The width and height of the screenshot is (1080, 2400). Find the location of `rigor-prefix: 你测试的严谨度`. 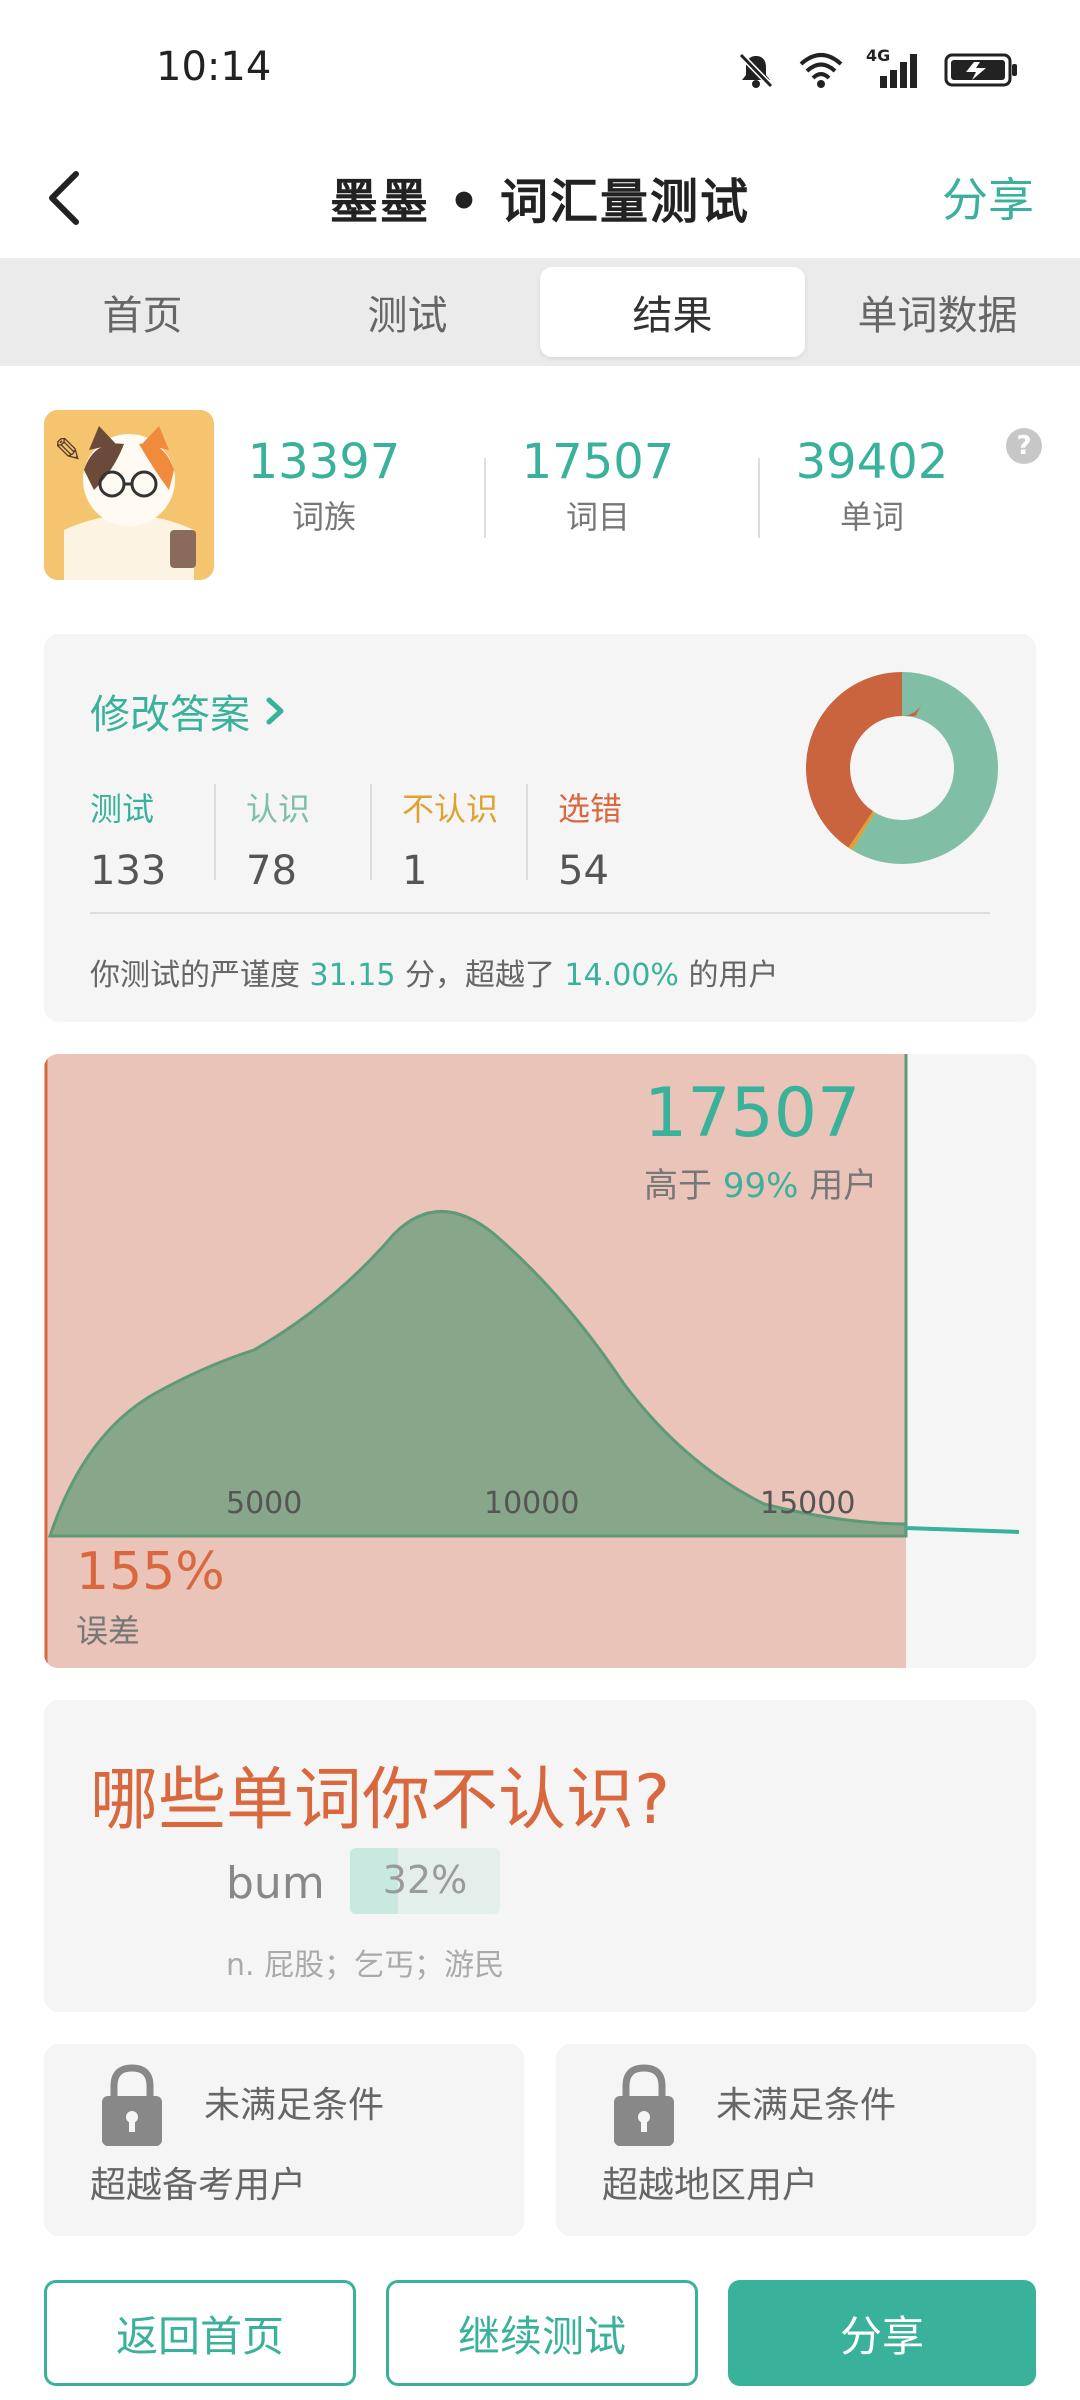

rigor-prefix: 你测试的严谨度 is located at coordinates (200, 975).